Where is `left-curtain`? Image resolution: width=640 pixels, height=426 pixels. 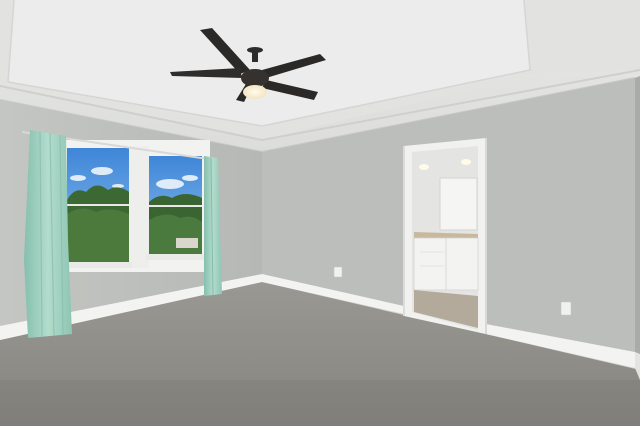 left-curtain is located at coordinates (48, 234).